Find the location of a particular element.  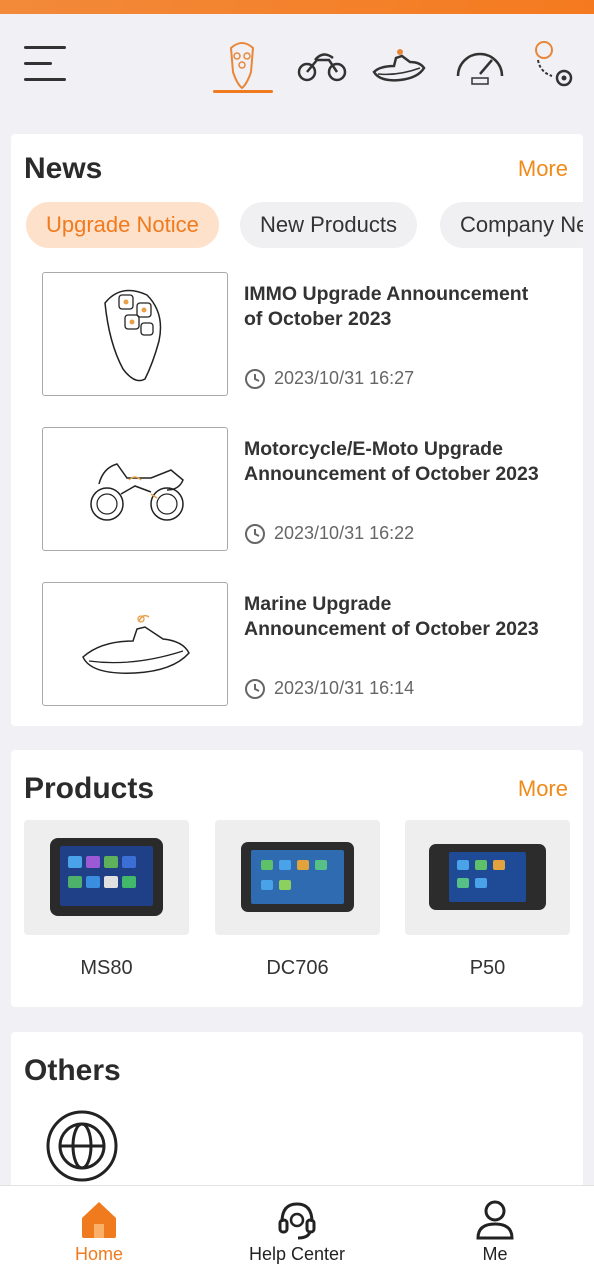

nav-home-label: Home is located at coordinates (98, 1254).